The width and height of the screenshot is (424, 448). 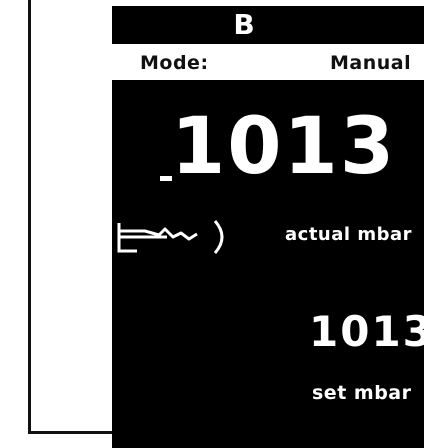 What do you see at coordinates (244, 24) in the screenshot?
I see `header-title: B` at bounding box center [244, 24].